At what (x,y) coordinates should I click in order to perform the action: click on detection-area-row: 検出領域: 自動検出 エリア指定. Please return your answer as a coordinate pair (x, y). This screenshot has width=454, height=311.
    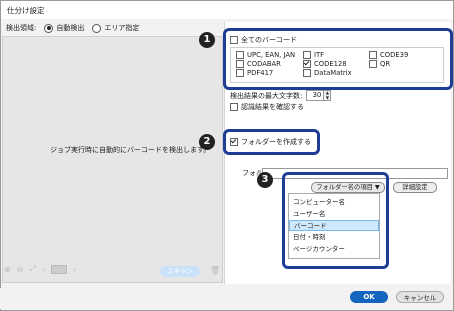
    Looking at the image, I should click on (72, 28).